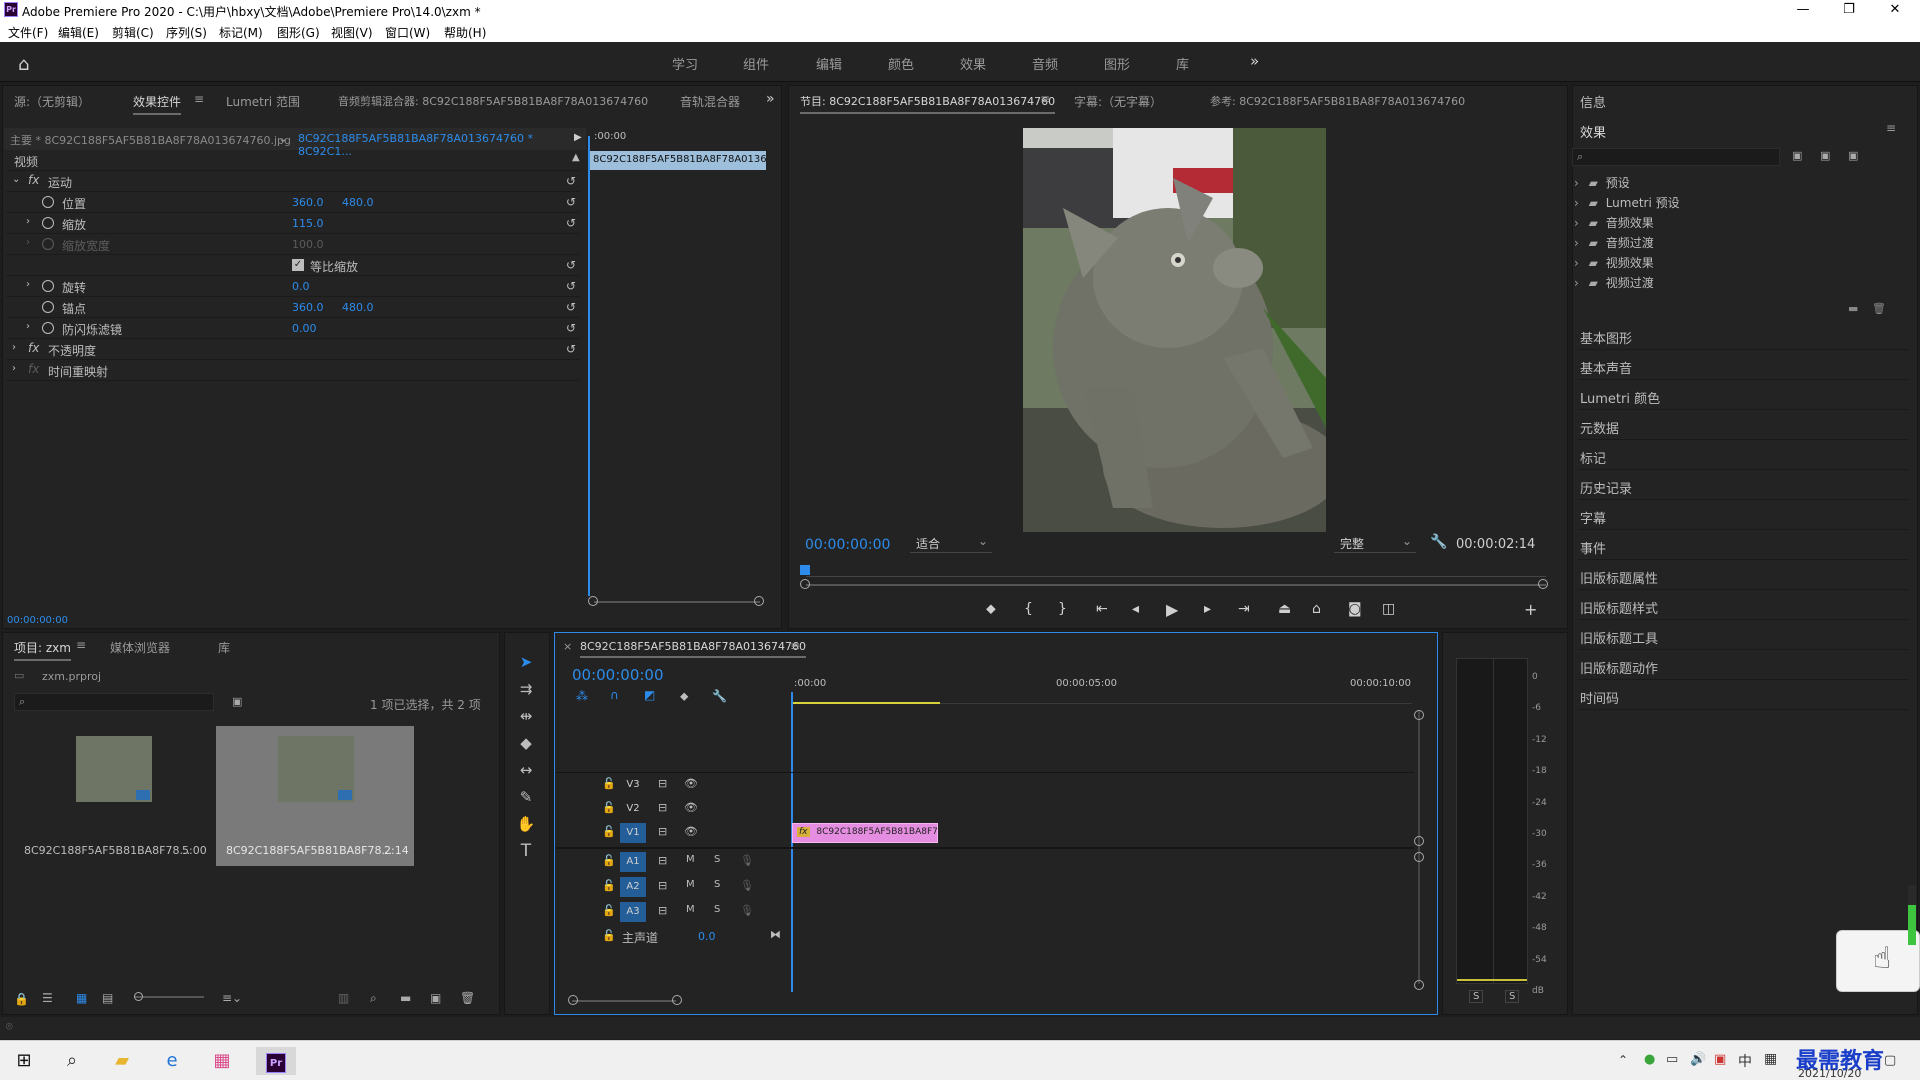 The width and height of the screenshot is (1920, 1080). What do you see at coordinates (308, 223) in the screenshot?
I see `scale-value: 115.0` at bounding box center [308, 223].